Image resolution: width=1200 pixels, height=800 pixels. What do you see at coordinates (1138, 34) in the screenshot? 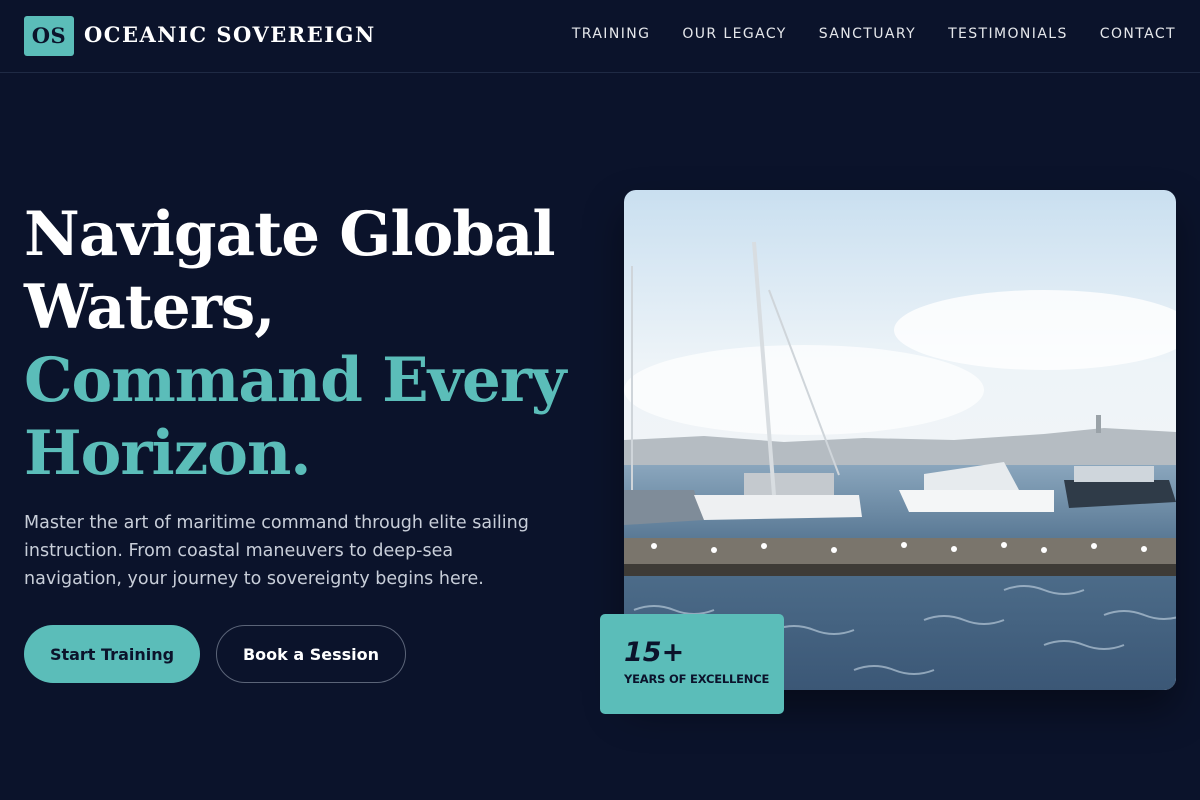
I see `nav-item-contact: CONTACT` at bounding box center [1138, 34].